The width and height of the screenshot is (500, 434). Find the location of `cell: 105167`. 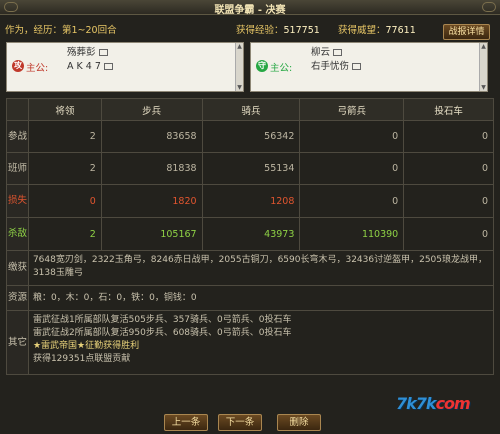

cell: 105167 is located at coordinates (151, 234).